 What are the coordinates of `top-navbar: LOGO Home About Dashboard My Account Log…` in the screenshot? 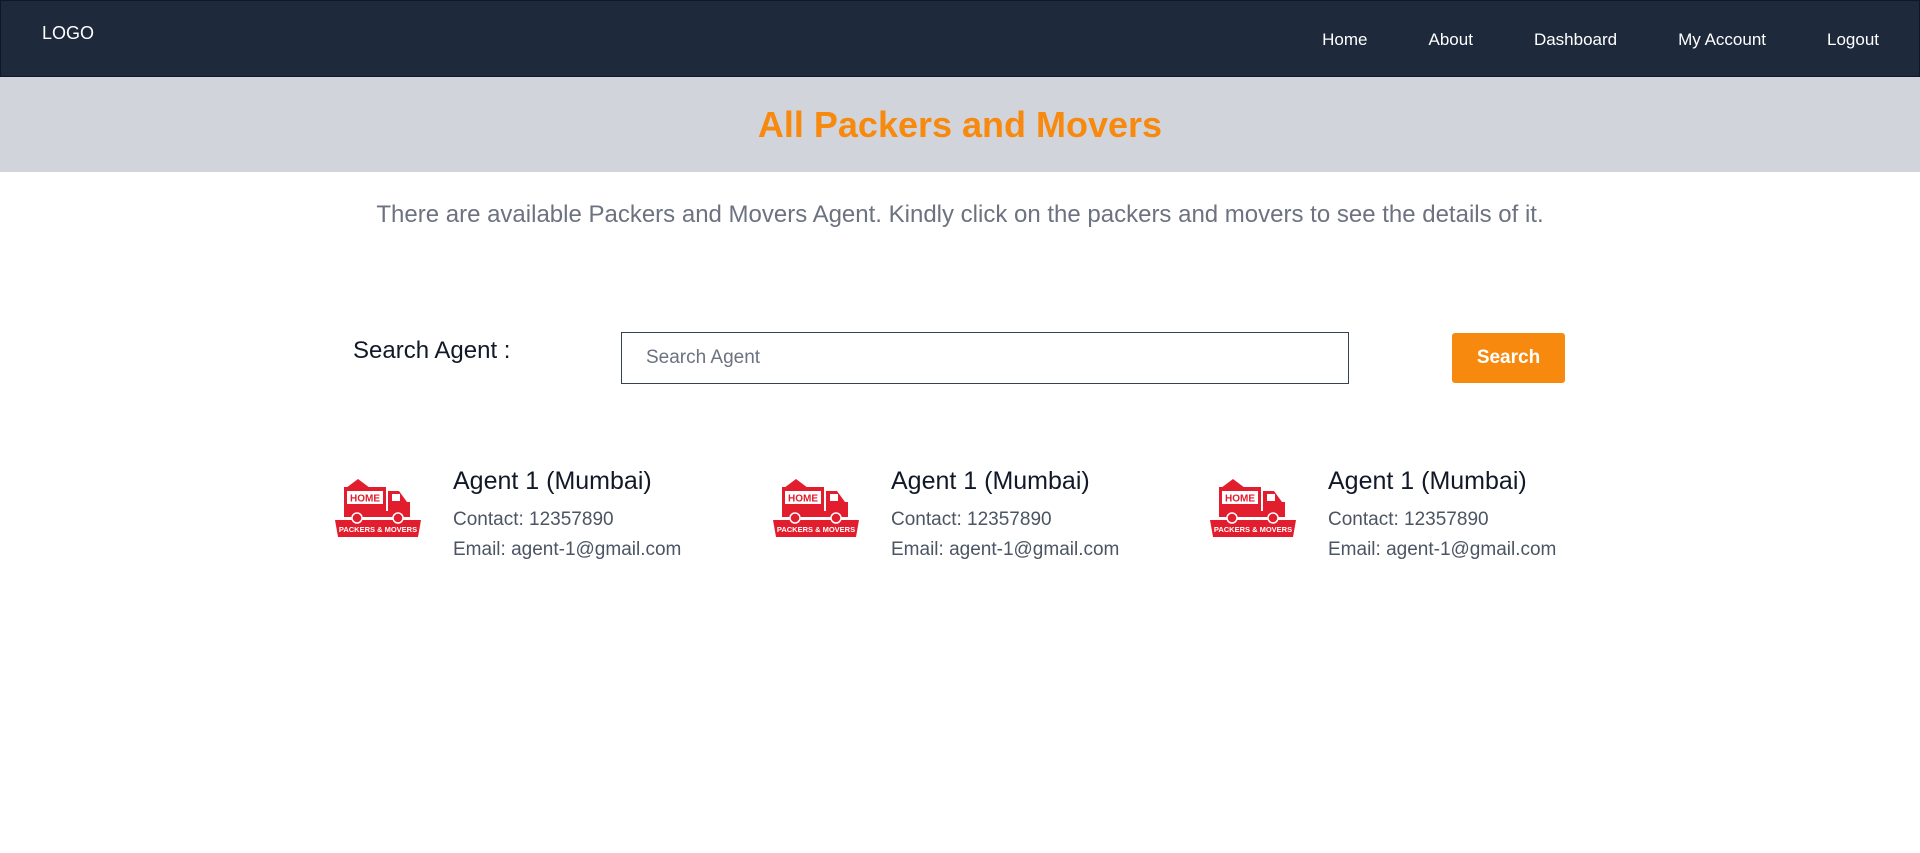 It's located at (960, 38).